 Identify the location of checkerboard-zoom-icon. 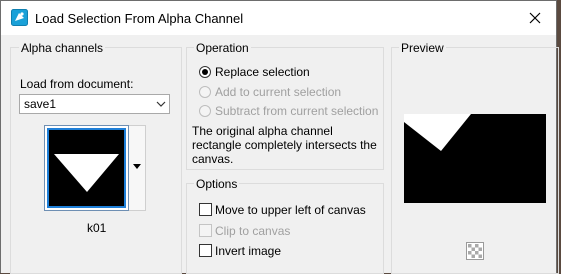
(475, 251).